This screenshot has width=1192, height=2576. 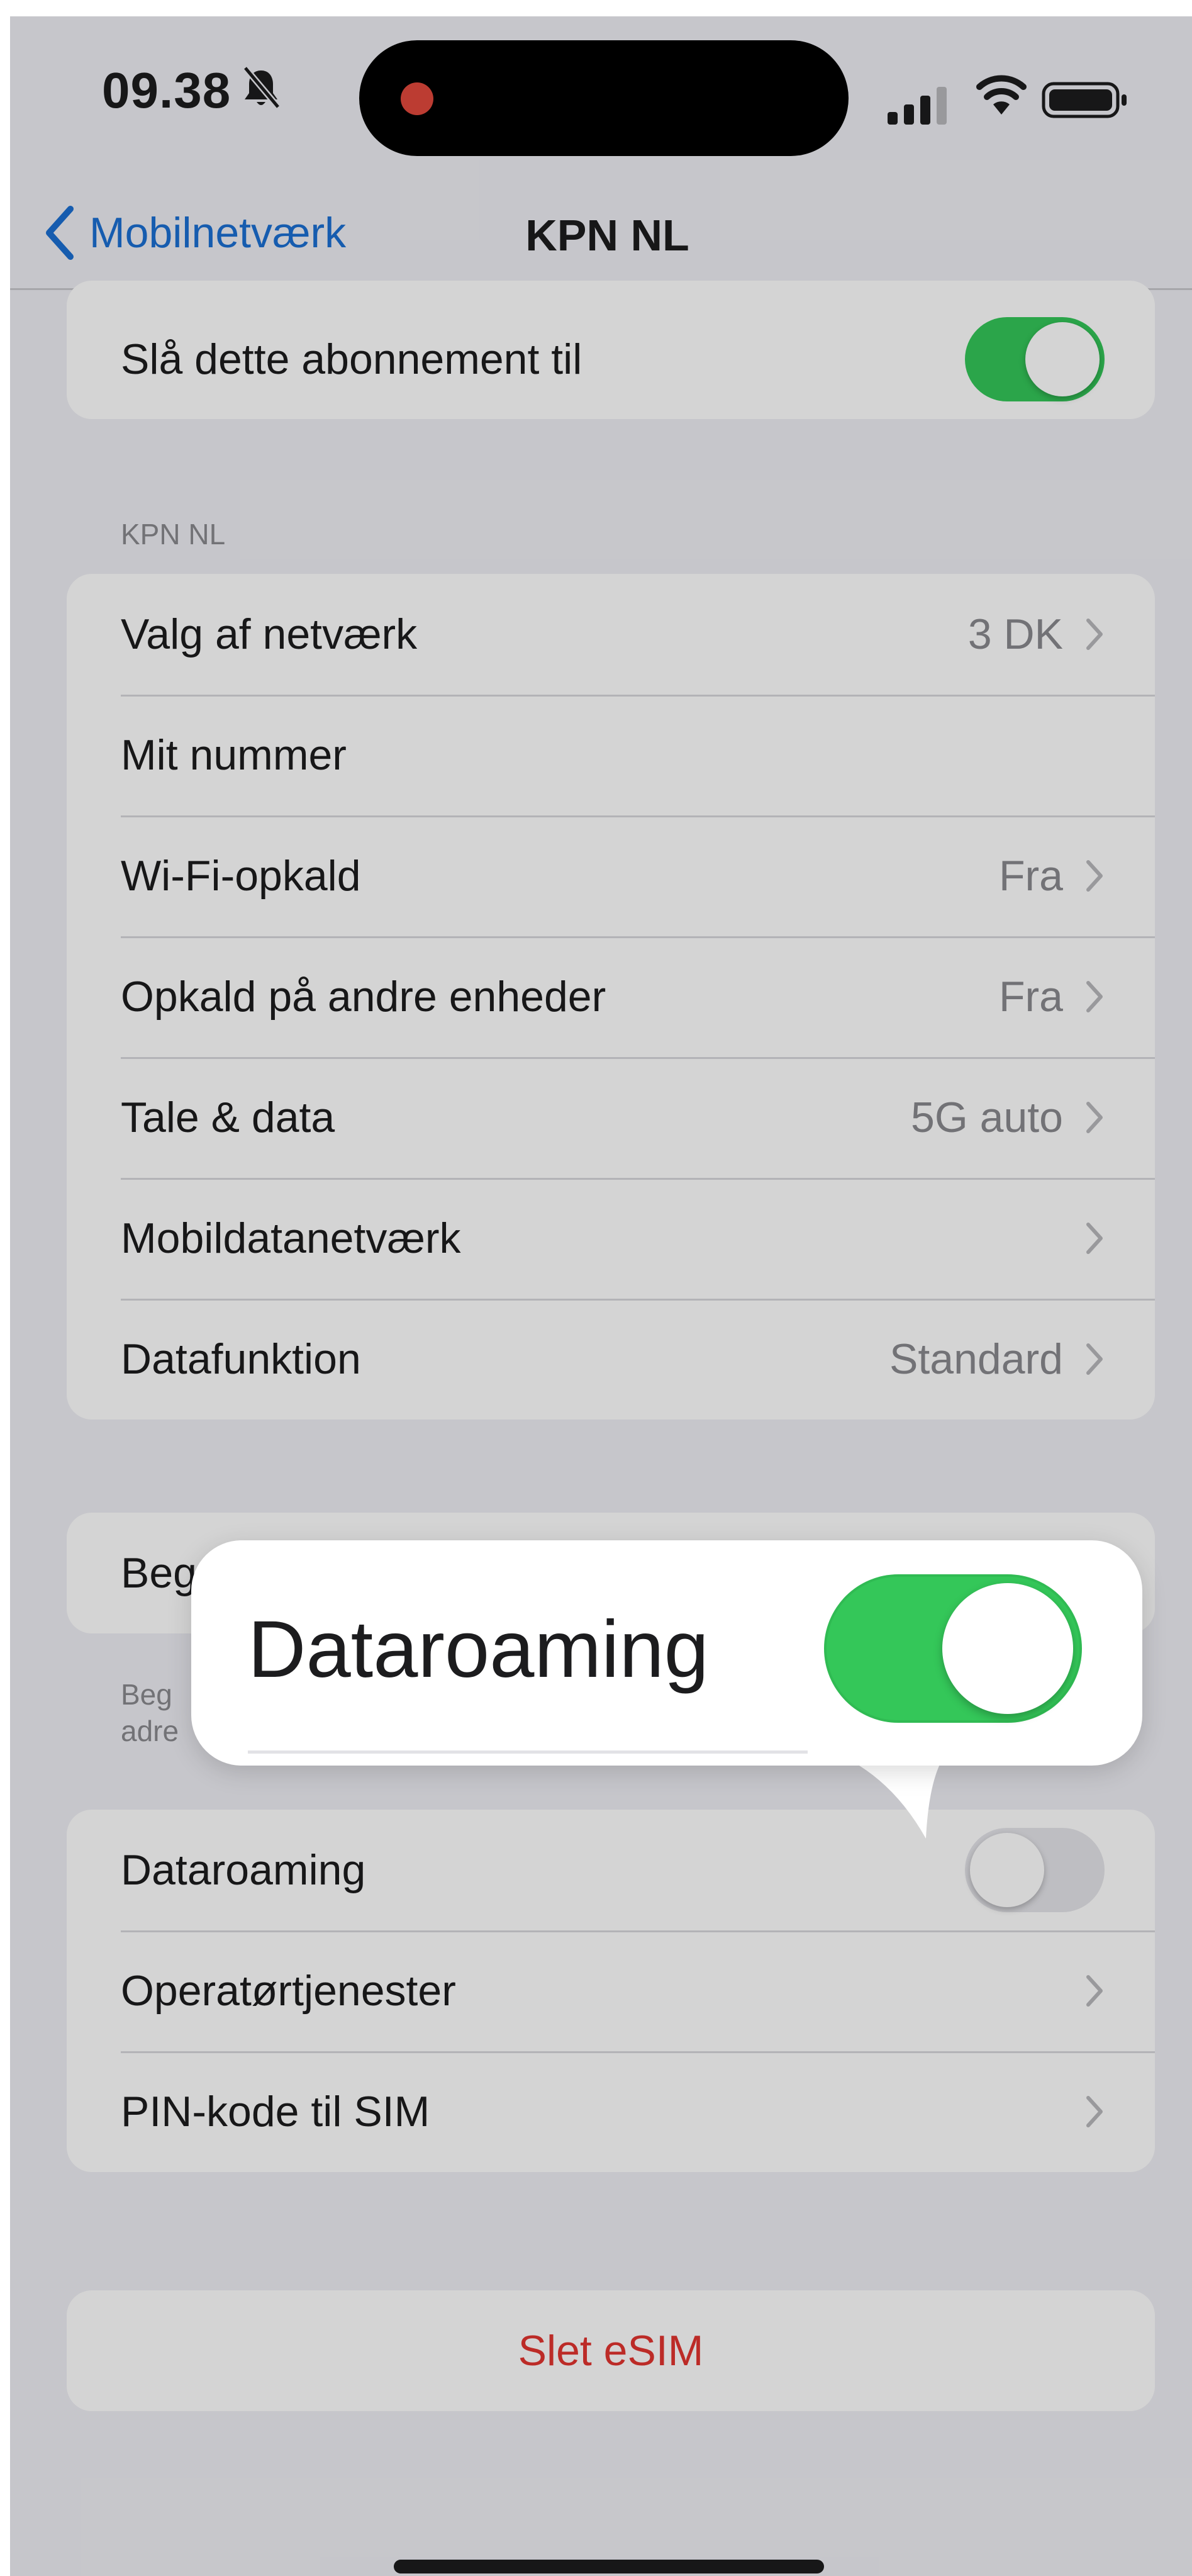 I want to click on callout-label: Dataroaming, so click(x=478, y=1649).